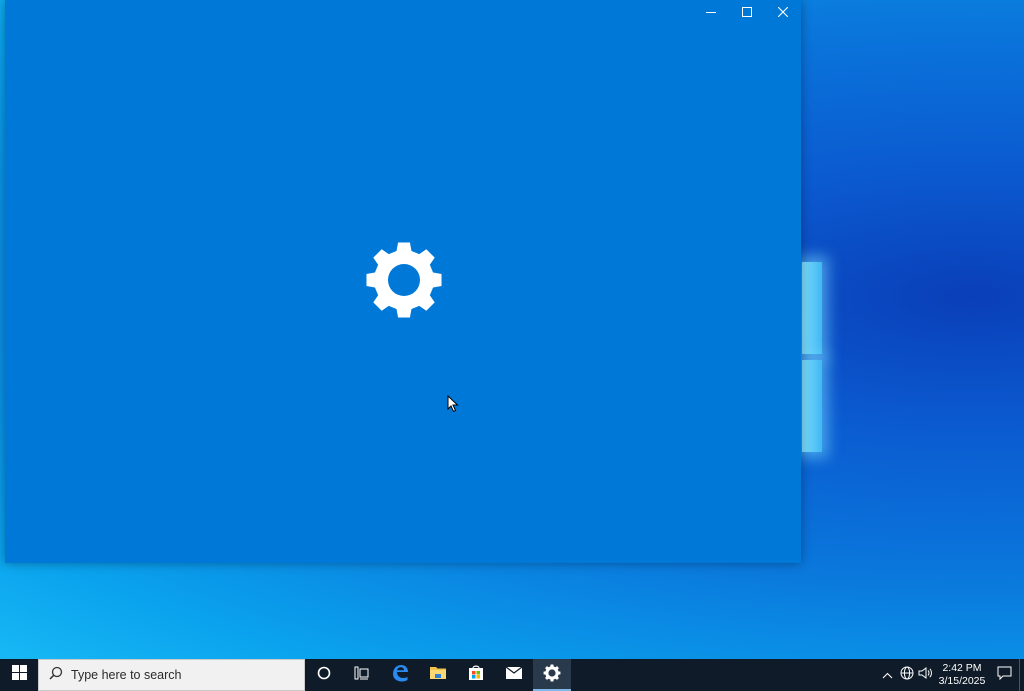  Describe the element at coordinates (126, 675) in the screenshot. I see `search-placeholder: Type here to search` at that location.